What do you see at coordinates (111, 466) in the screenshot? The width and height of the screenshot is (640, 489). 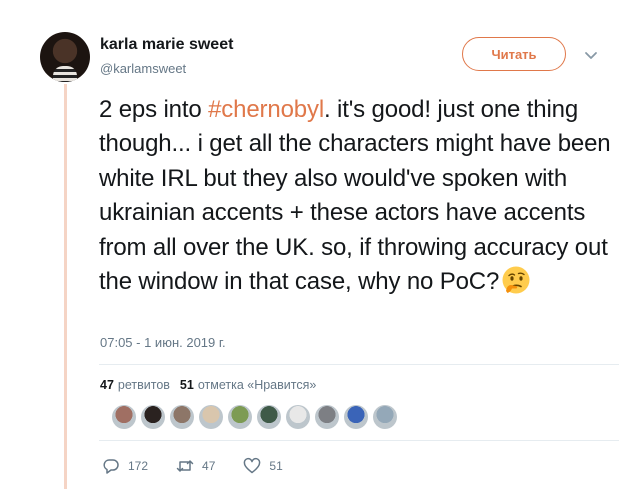 I see `reply-icon` at bounding box center [111, 466].